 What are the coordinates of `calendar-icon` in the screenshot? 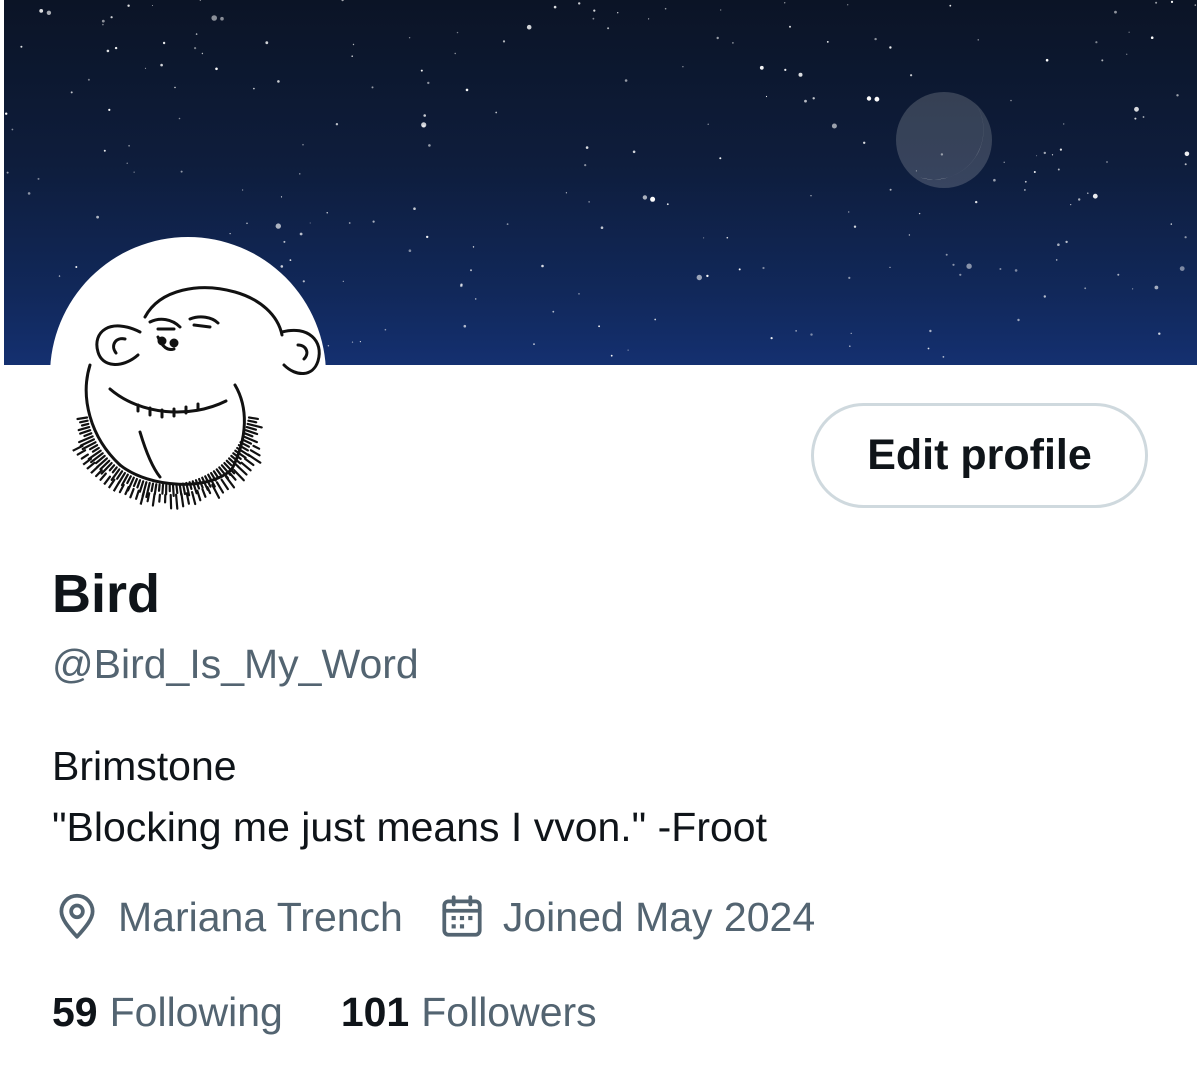 It's located at (462, 917).